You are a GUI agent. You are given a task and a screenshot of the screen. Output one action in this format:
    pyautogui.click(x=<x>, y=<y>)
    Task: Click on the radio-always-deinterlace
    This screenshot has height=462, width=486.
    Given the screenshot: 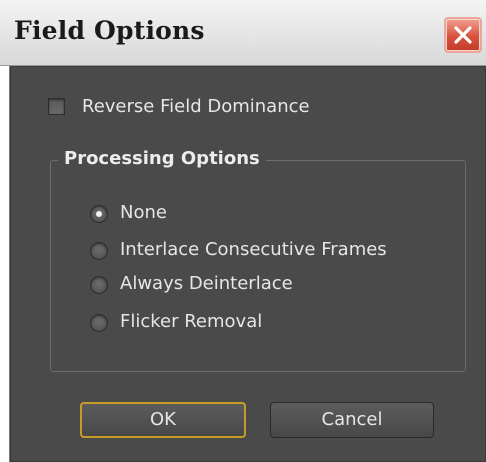 What is the action you would take?
    pyautogui.click(x=99, y=285)
    